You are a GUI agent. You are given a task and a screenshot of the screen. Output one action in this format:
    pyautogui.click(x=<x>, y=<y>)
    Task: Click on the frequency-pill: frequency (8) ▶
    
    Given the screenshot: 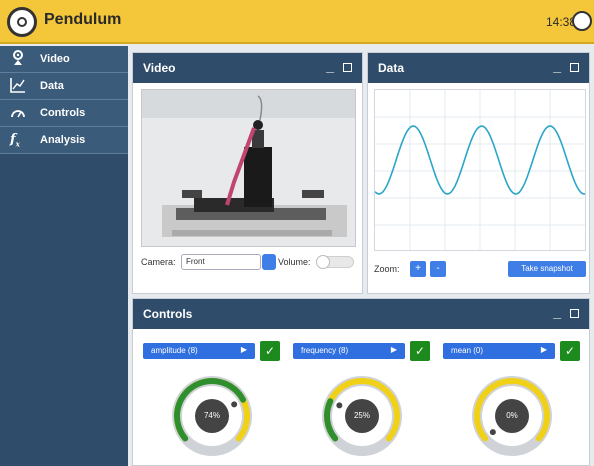 What is the action you would take?
    pyautogui.click(x=349, y=351)
    